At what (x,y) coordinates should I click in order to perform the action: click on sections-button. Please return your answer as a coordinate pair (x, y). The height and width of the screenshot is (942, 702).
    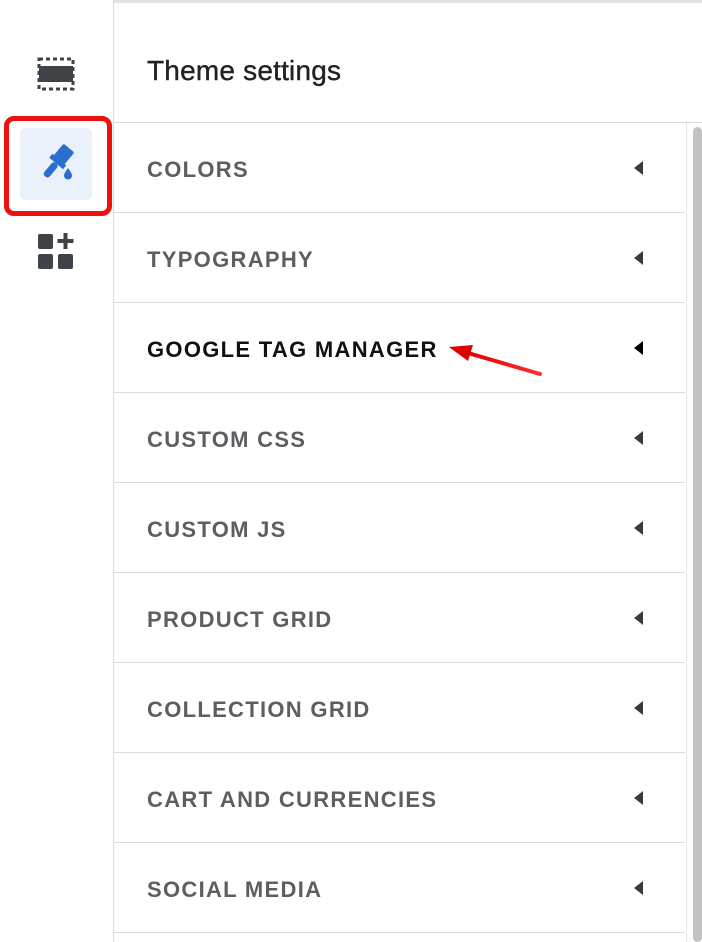
    Looking at the image, I should click on (56, 76).